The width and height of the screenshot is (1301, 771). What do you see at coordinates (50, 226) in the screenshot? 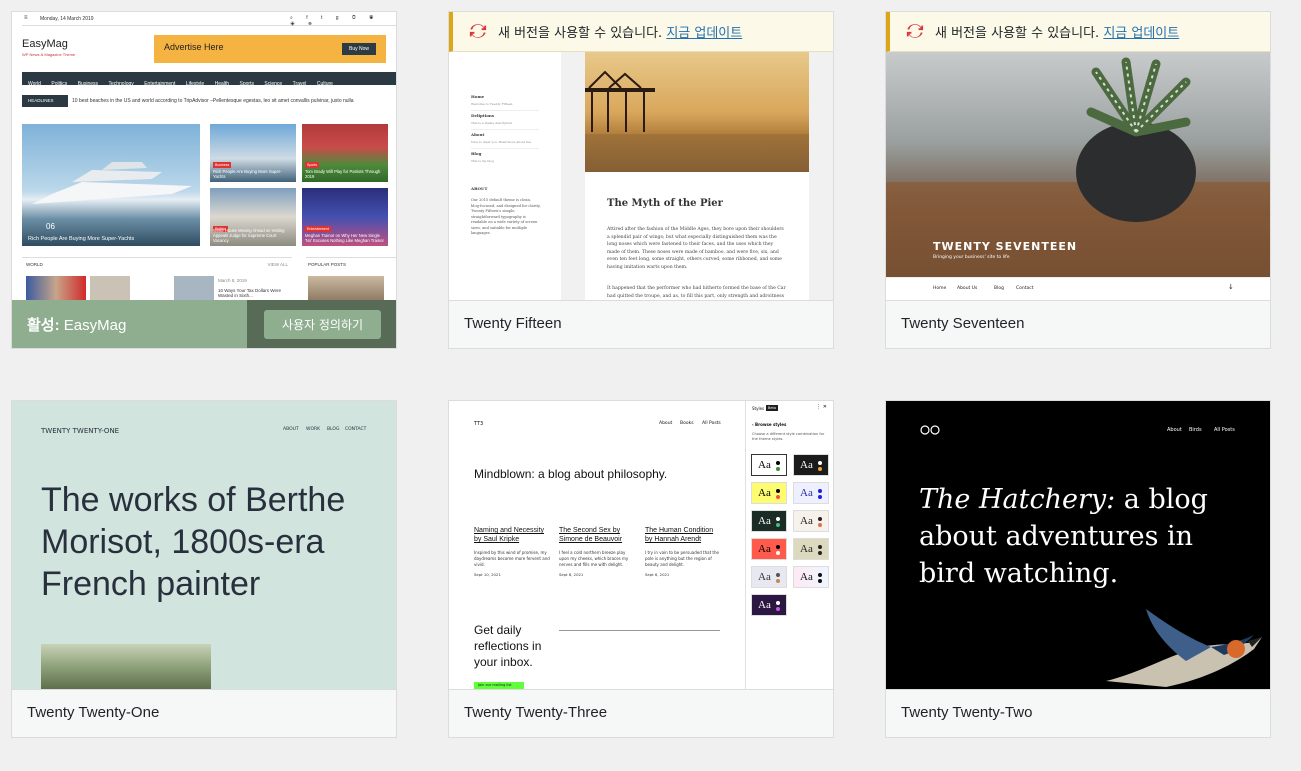
I see `feature-date: 06` at bounding box center [50, 226].